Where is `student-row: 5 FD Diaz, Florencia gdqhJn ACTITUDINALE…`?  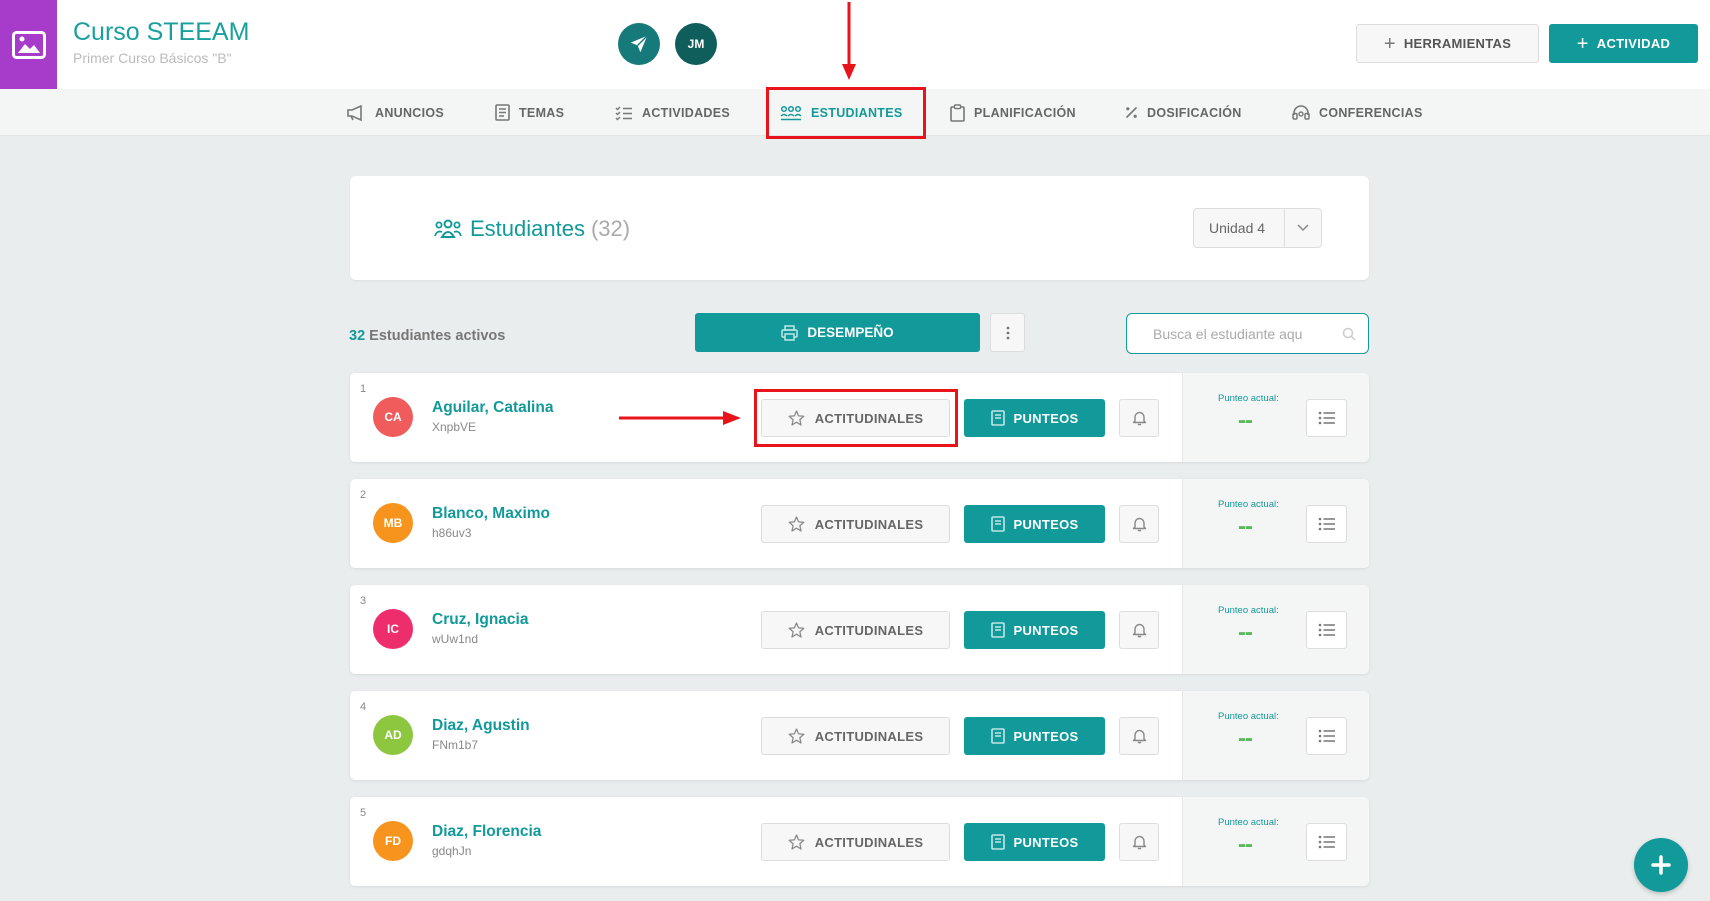 student-row: 5 FD Diaz, Florencia gdqhJn ACTITUDINALE… is located at coordinates (859, 841).